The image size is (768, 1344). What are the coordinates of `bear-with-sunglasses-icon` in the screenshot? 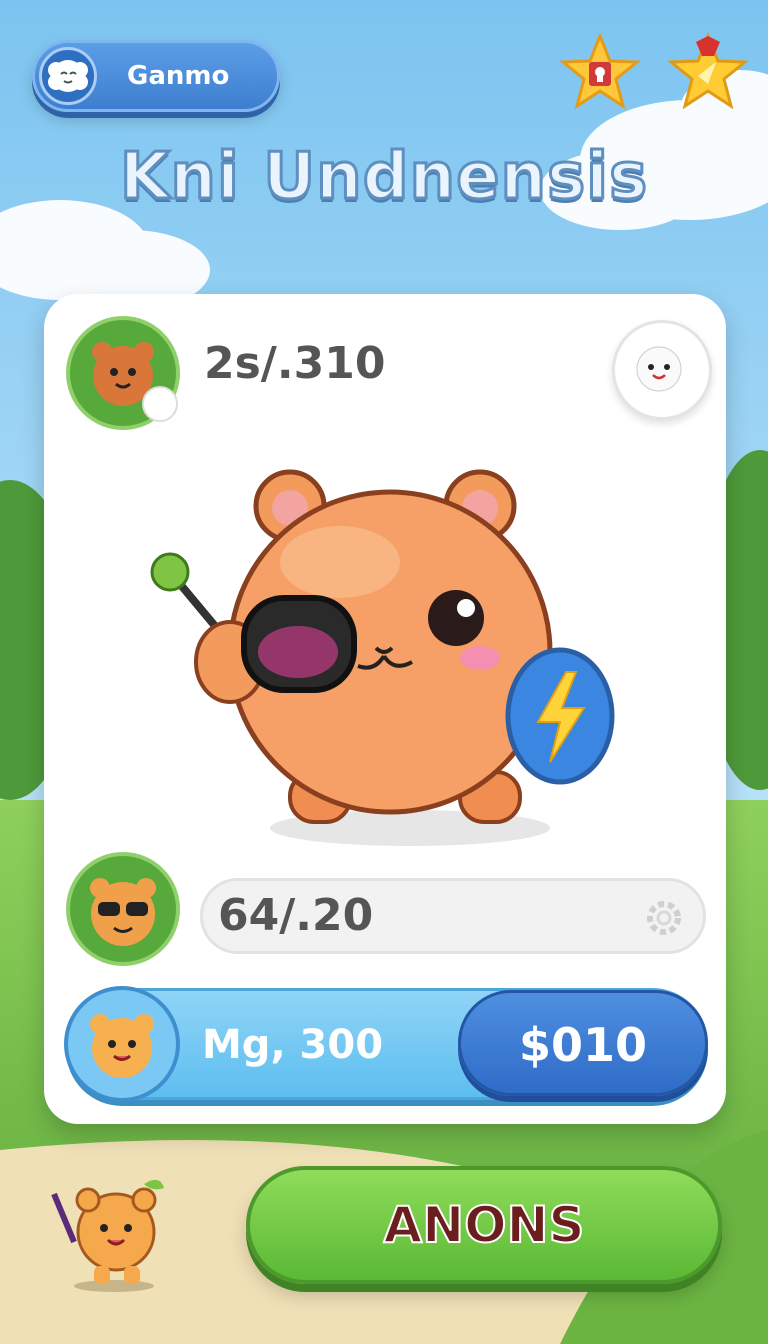 It's located at (123, 909).